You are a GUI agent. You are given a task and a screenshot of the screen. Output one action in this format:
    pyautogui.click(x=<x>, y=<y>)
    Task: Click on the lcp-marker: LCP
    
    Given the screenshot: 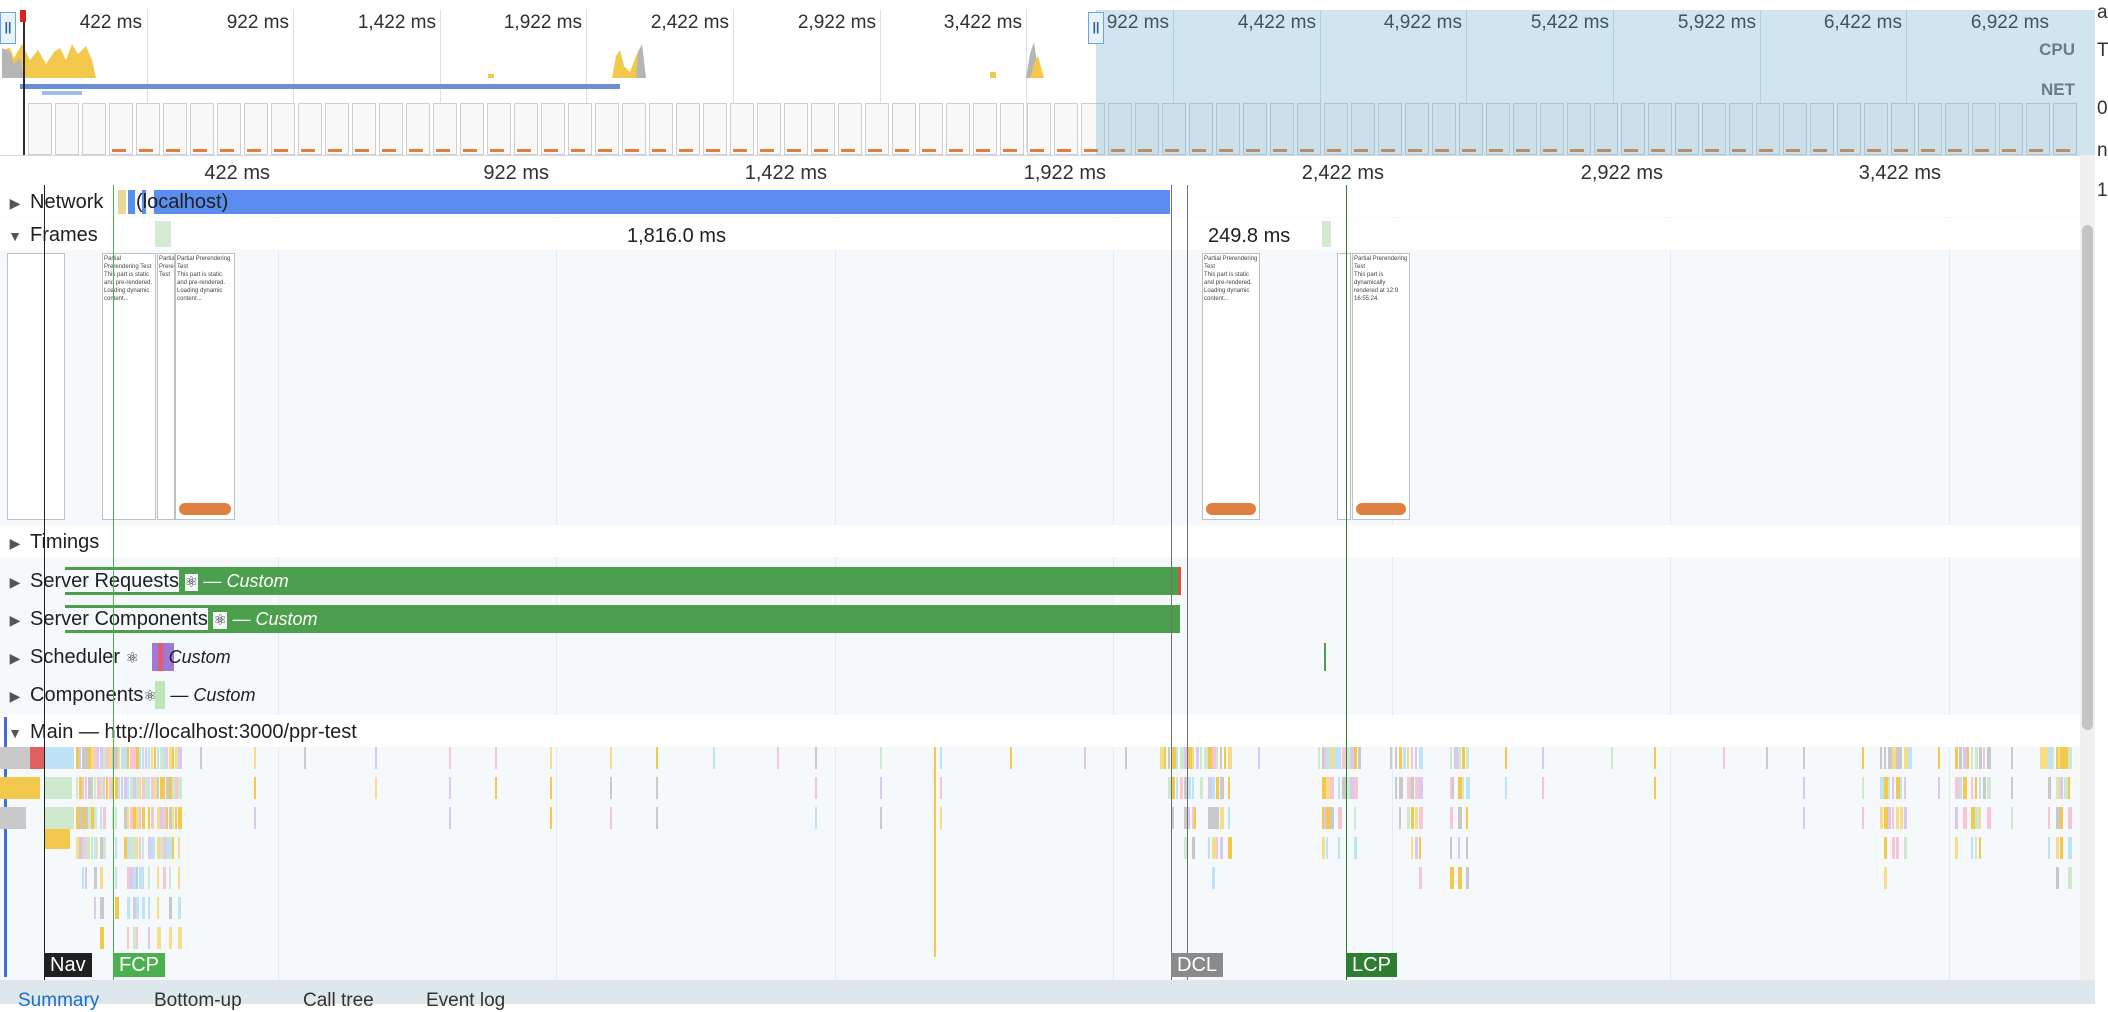 What is the action you would take?
    pyautogui.click(x=1371, y=965)
    